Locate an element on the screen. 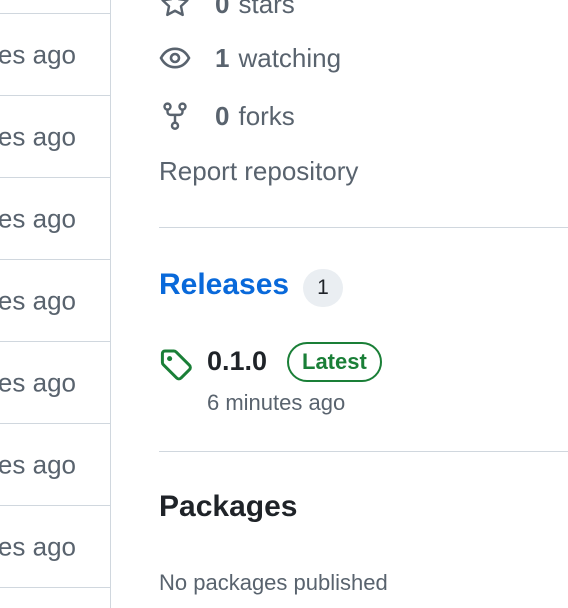  releases-heading-link: Releases is located at coordinates (224, 285).